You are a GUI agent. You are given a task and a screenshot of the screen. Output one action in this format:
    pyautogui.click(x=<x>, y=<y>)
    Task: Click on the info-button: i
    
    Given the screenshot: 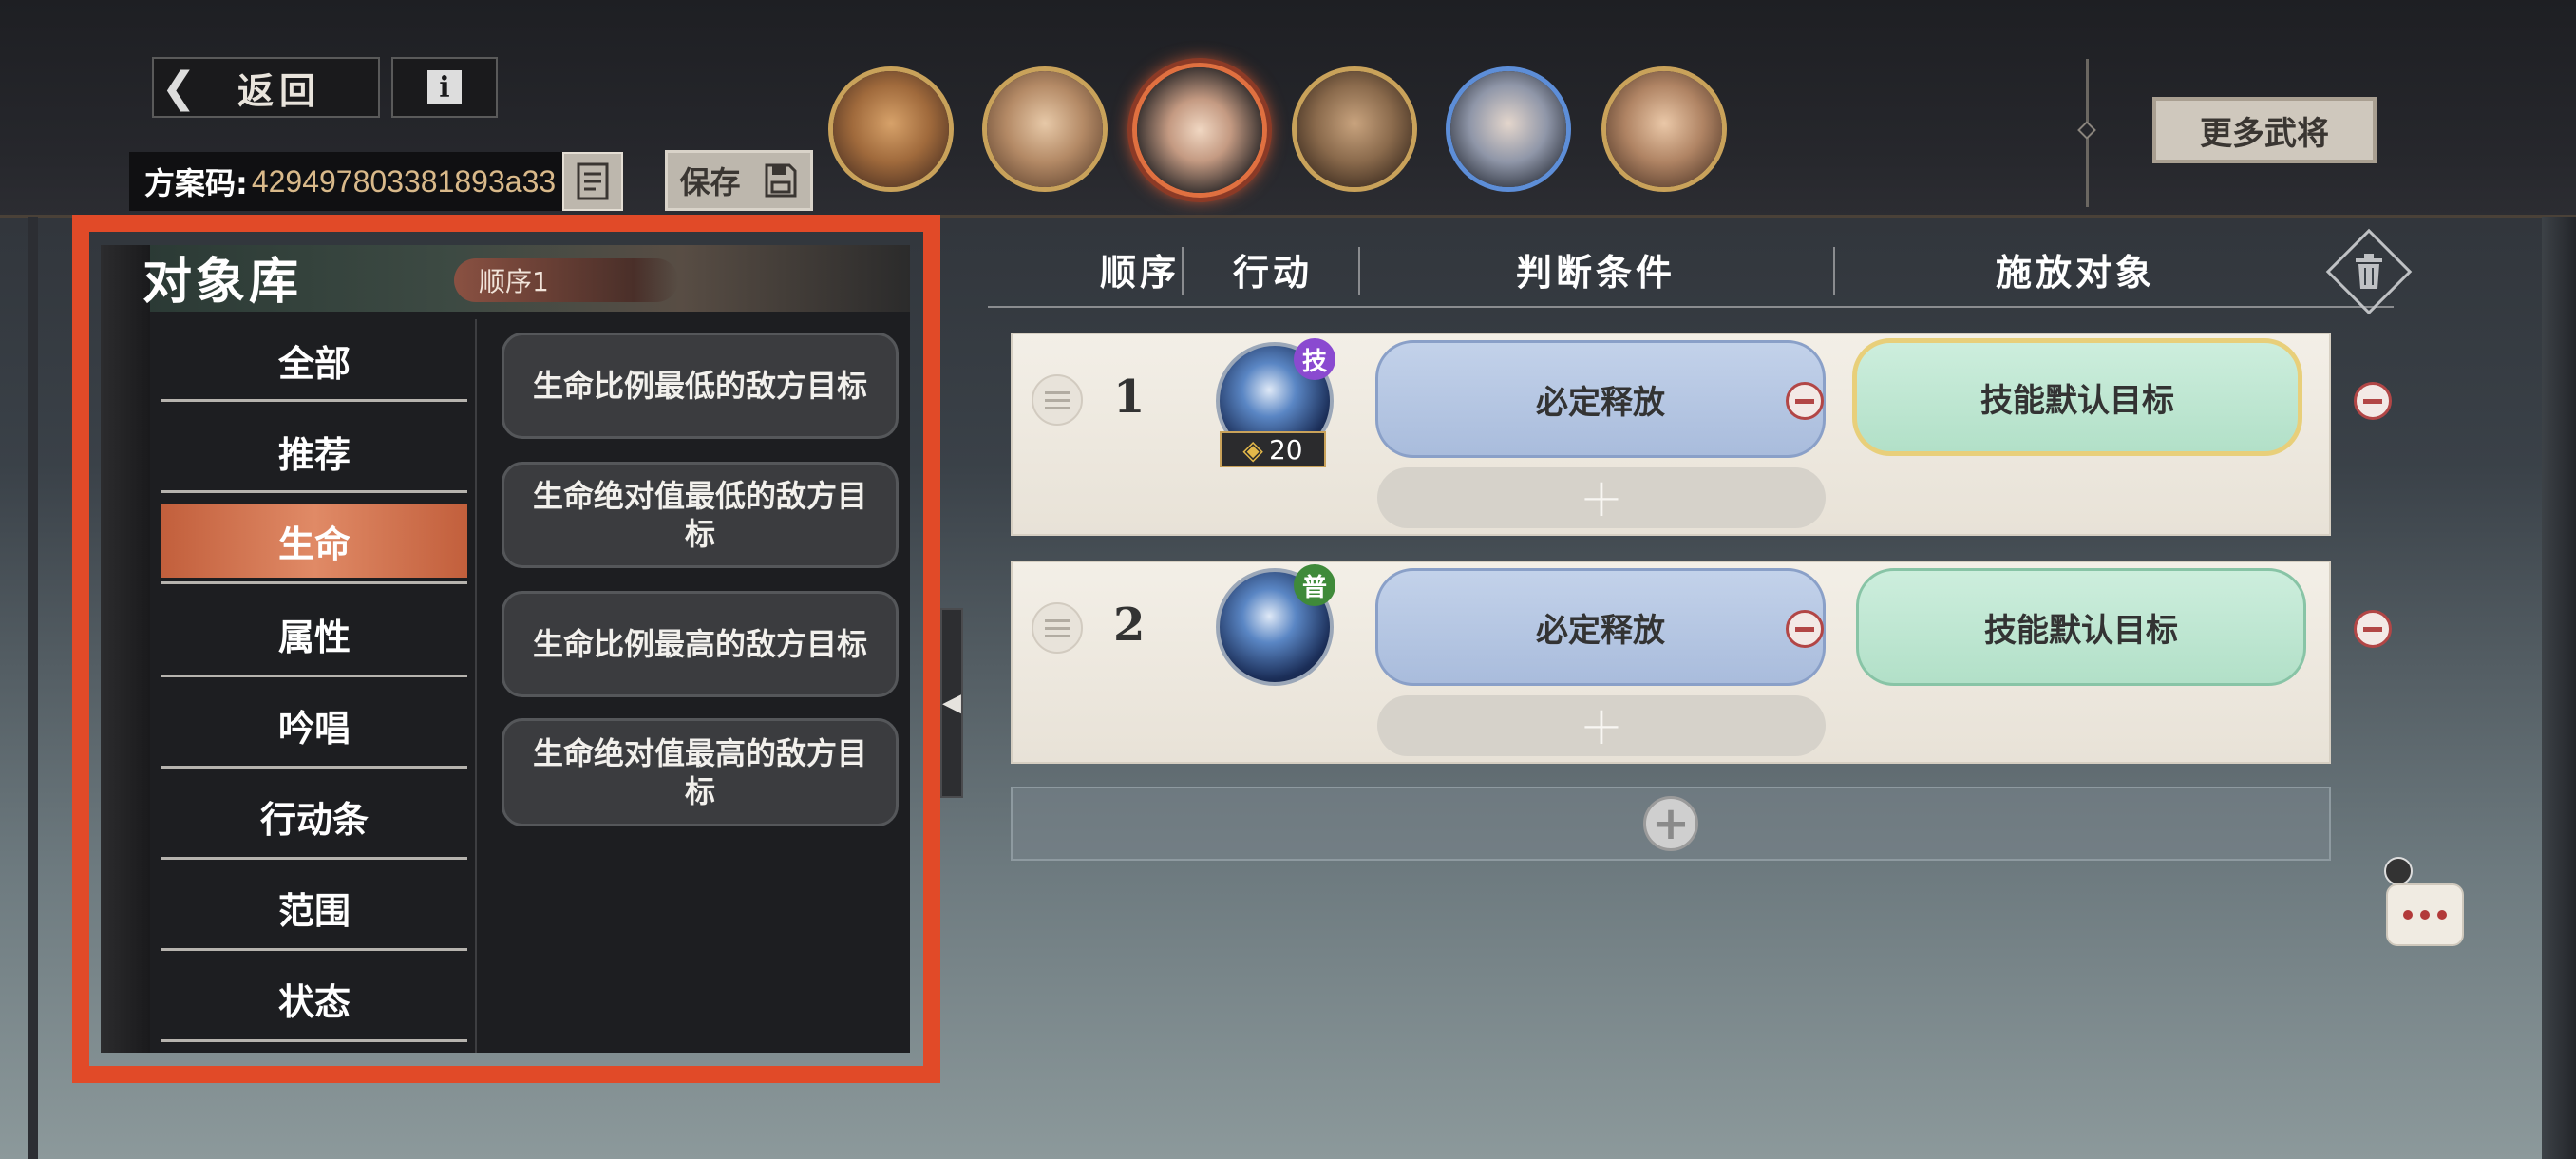 What is the action you would take?
    pyautogui.click(x=444, y=87)
    